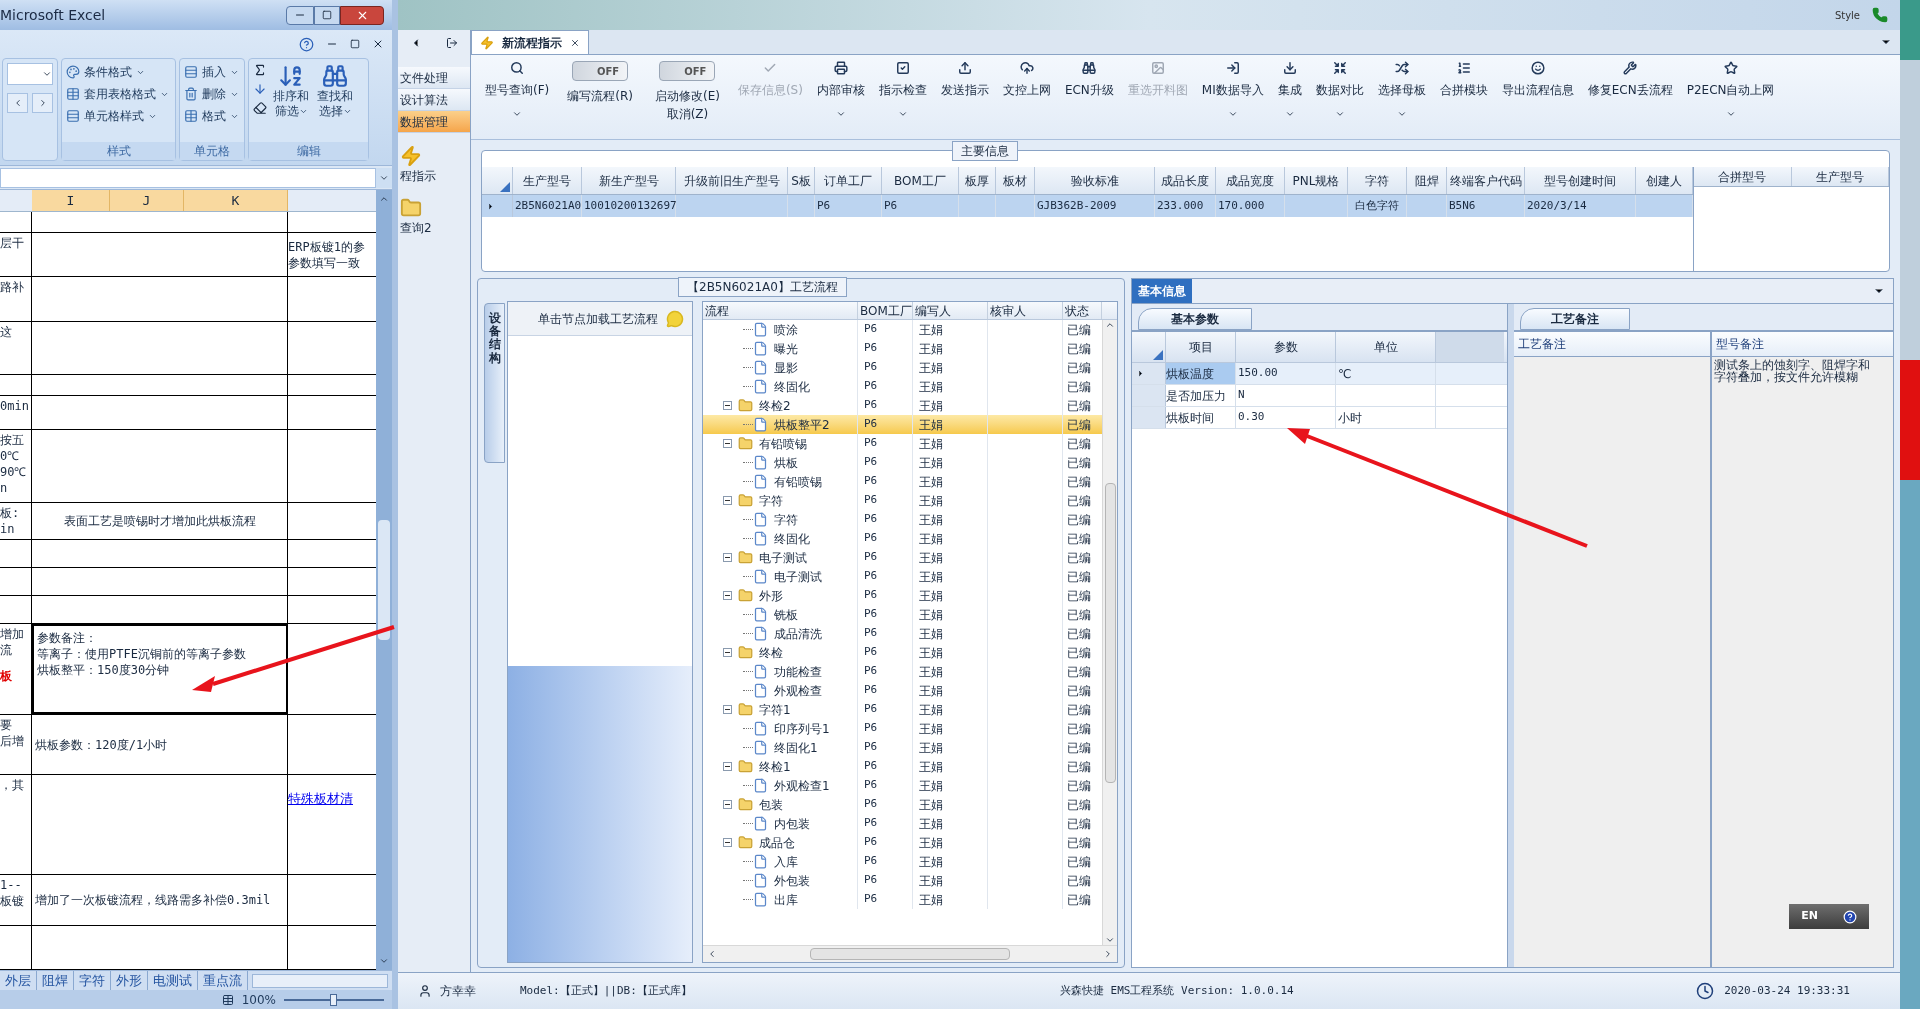  I want to click on toolbar-button: P2ECN自动上网, so click(1730, 90).